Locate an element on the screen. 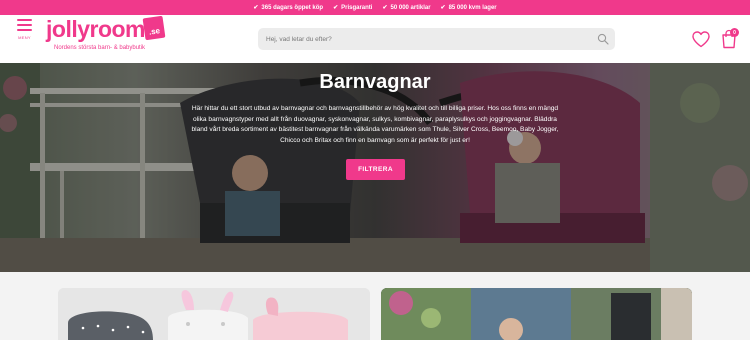 The height and width of the screenshot is (340, 750). cart-count-badge: 0 is located at coordinates (734, 32).